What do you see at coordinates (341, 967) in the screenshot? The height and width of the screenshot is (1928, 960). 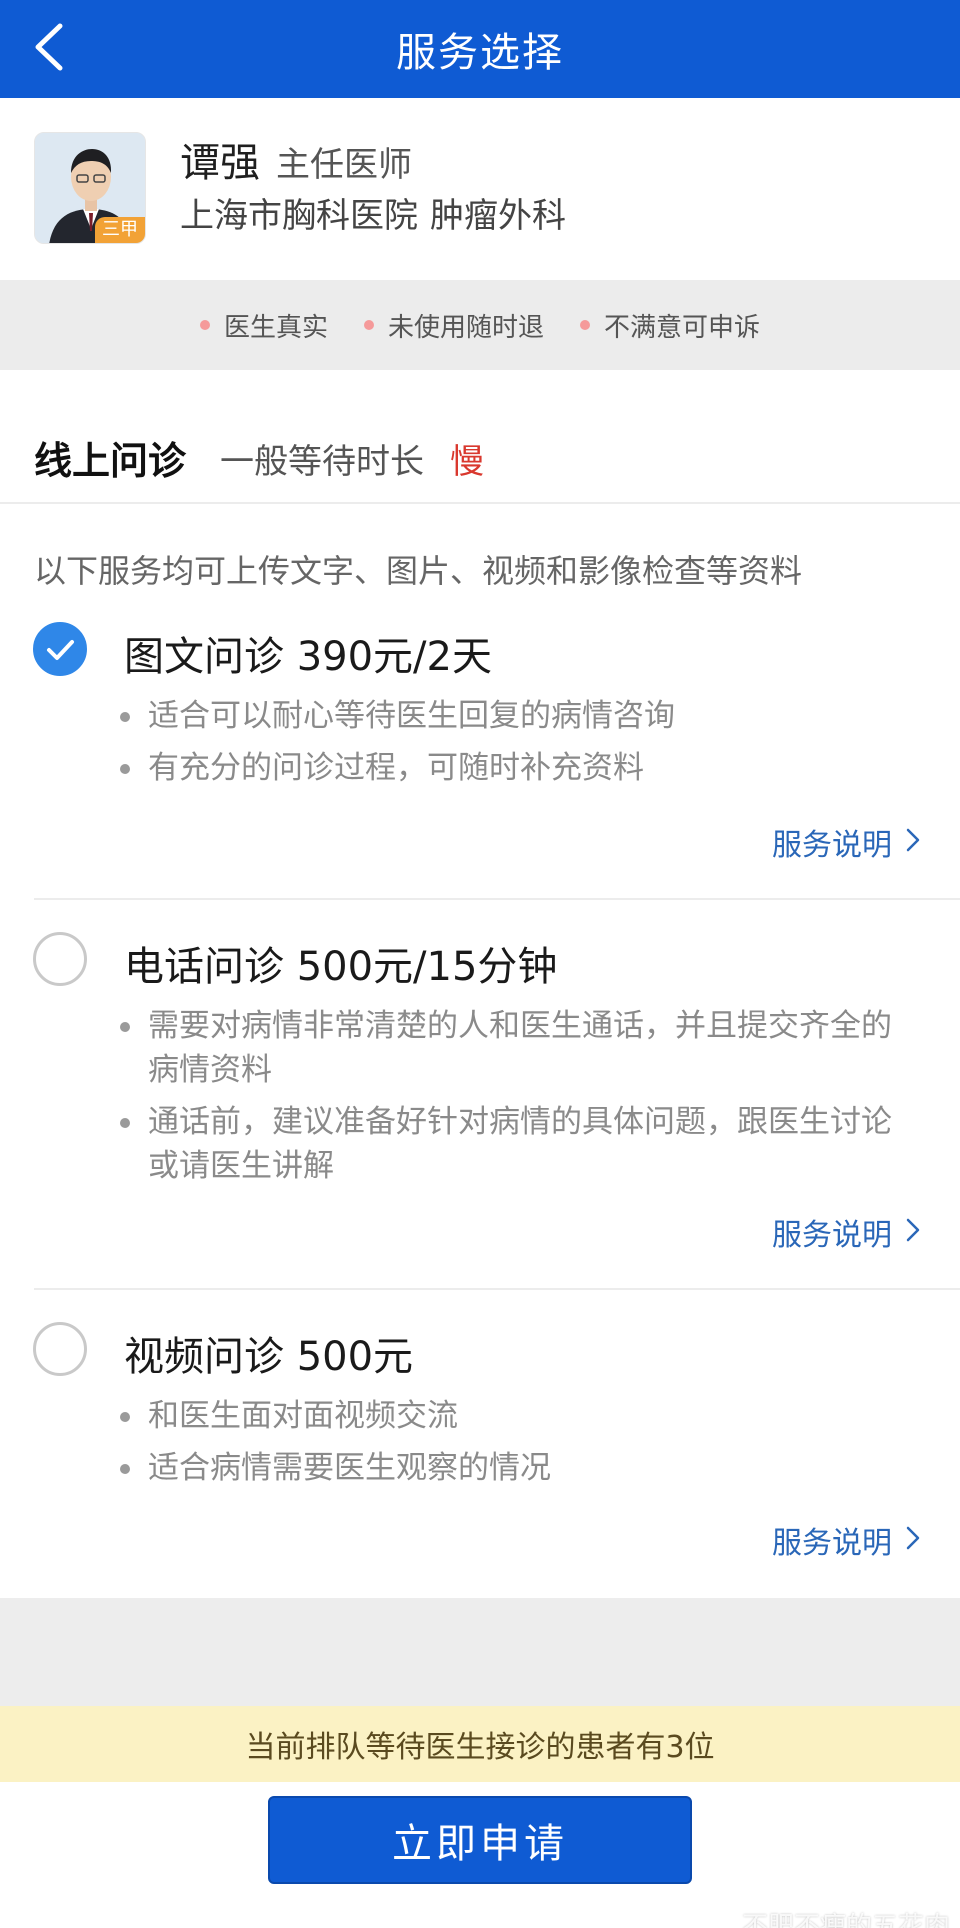 I see `service-title: 电话问诊 500元/15分钟` at bounding box center [341, 967].